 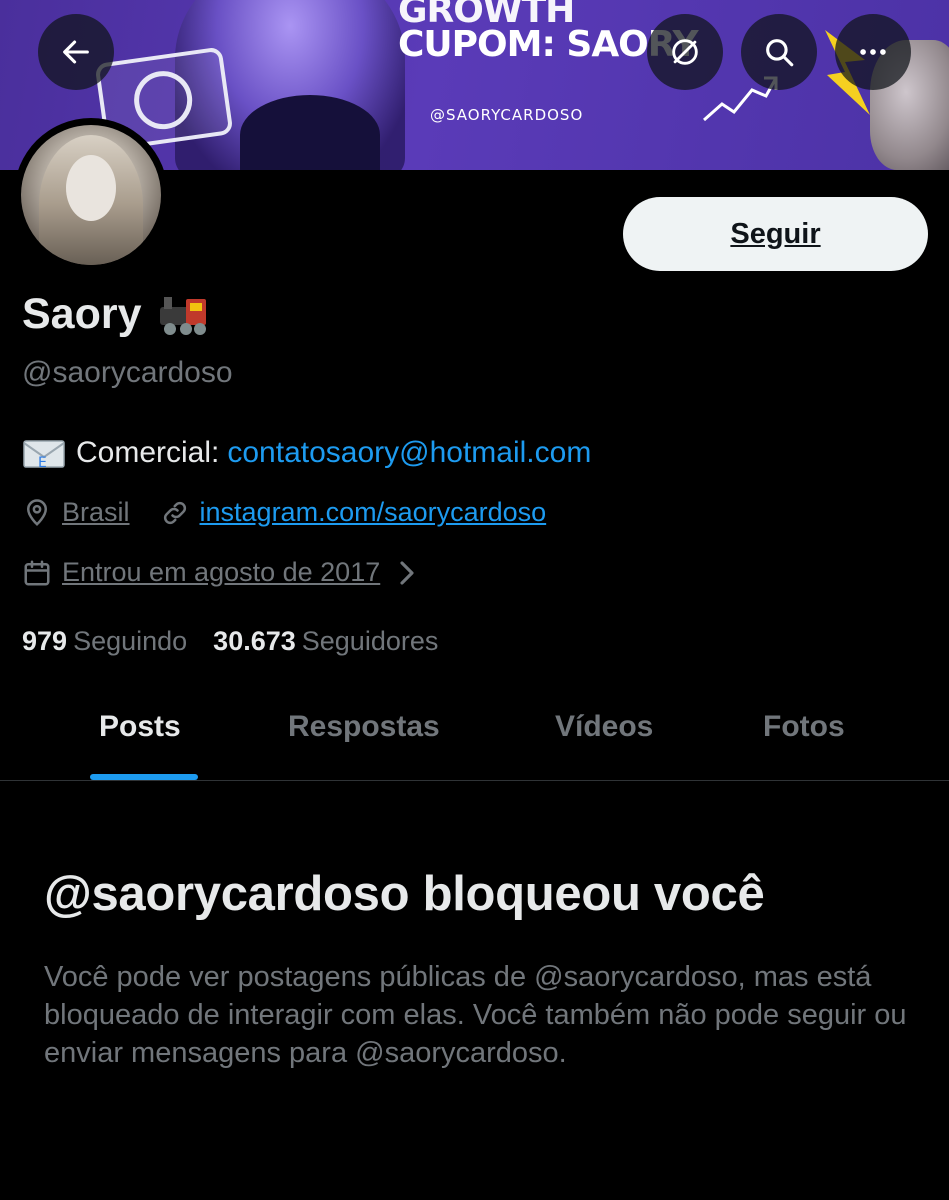 What do you see at coordinates (409, 453) in the screenshot?
I see `bio-email-link: contatosaory@hotmail.com` at bounding box center [409, 453].